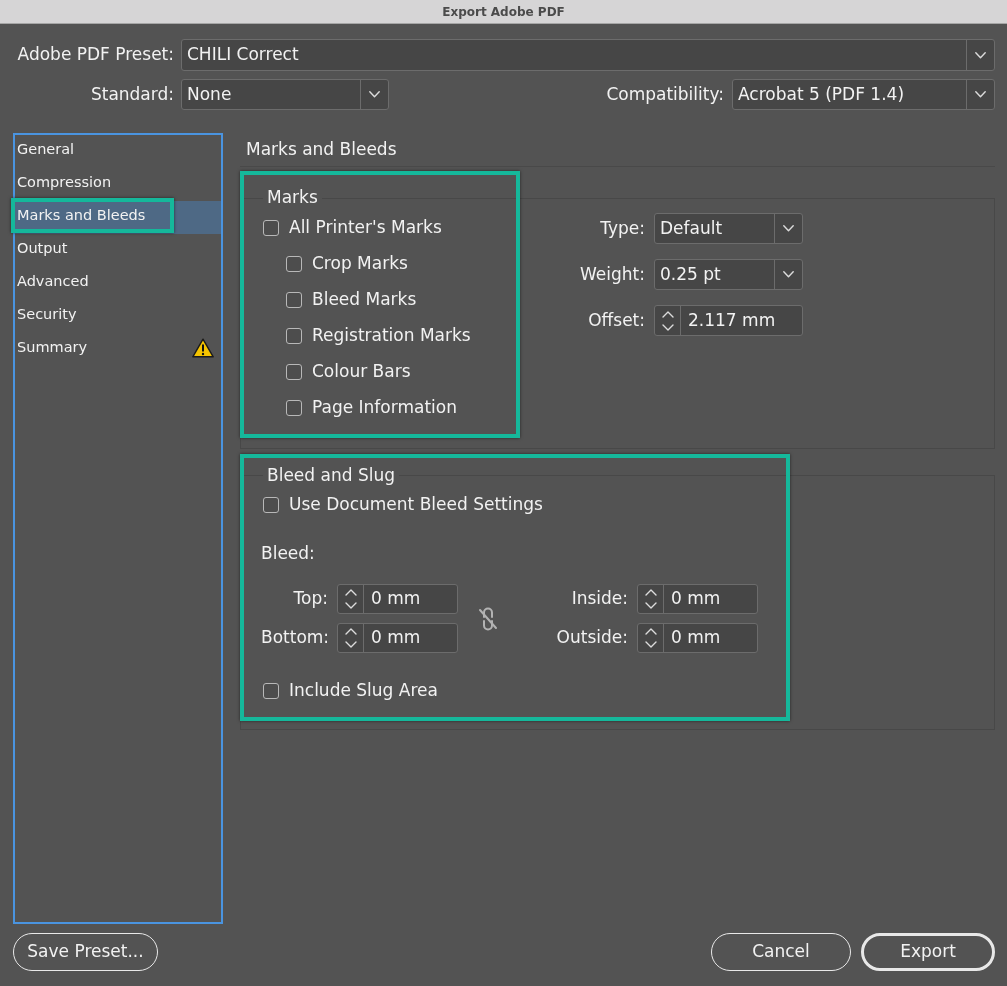  I want to click on field-label: Type:, so click(622, 227).